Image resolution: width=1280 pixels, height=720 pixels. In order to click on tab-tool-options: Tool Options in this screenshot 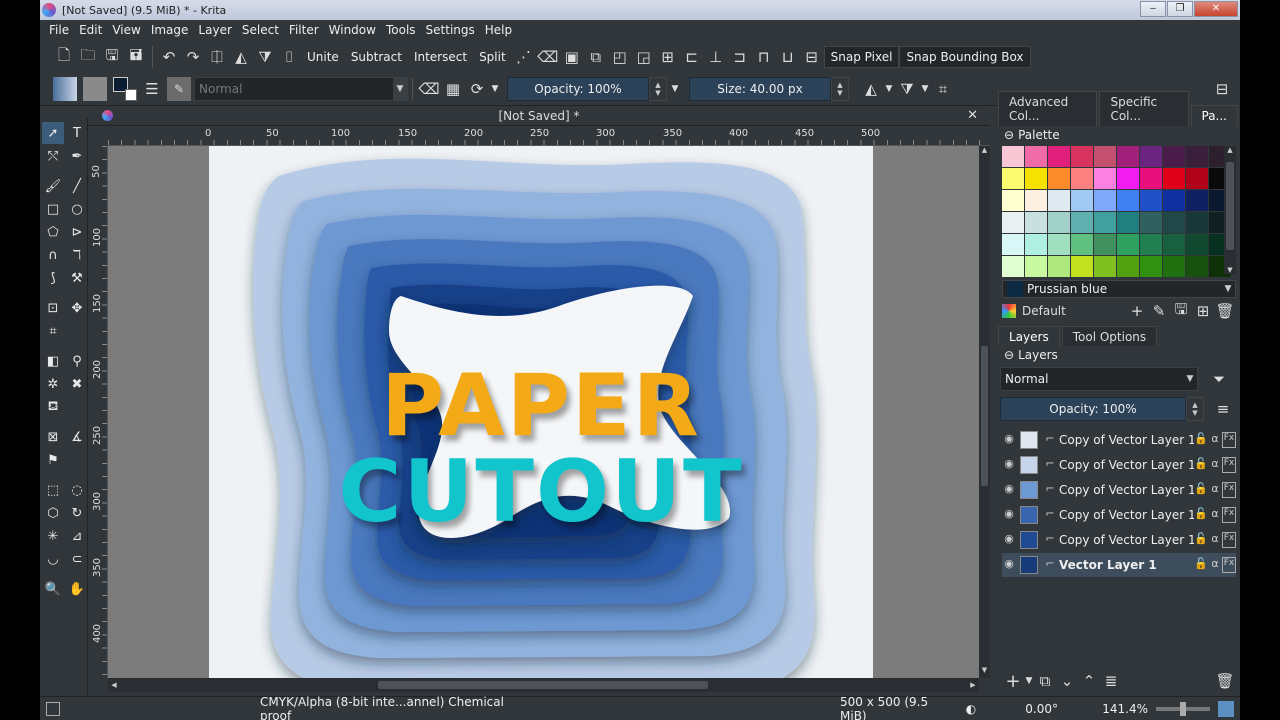, I will do `click(1109, 336)`.